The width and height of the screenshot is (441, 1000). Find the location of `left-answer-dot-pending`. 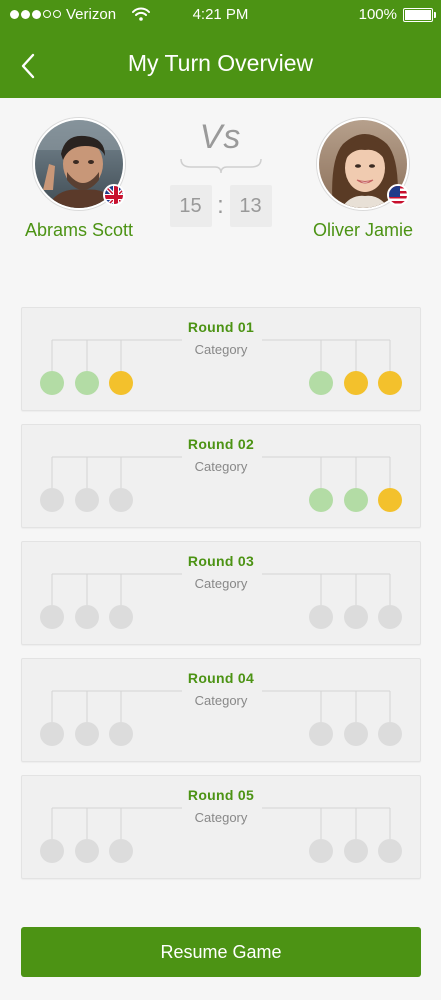

left-answer-dot-pending is located at coordinates (121, 383).